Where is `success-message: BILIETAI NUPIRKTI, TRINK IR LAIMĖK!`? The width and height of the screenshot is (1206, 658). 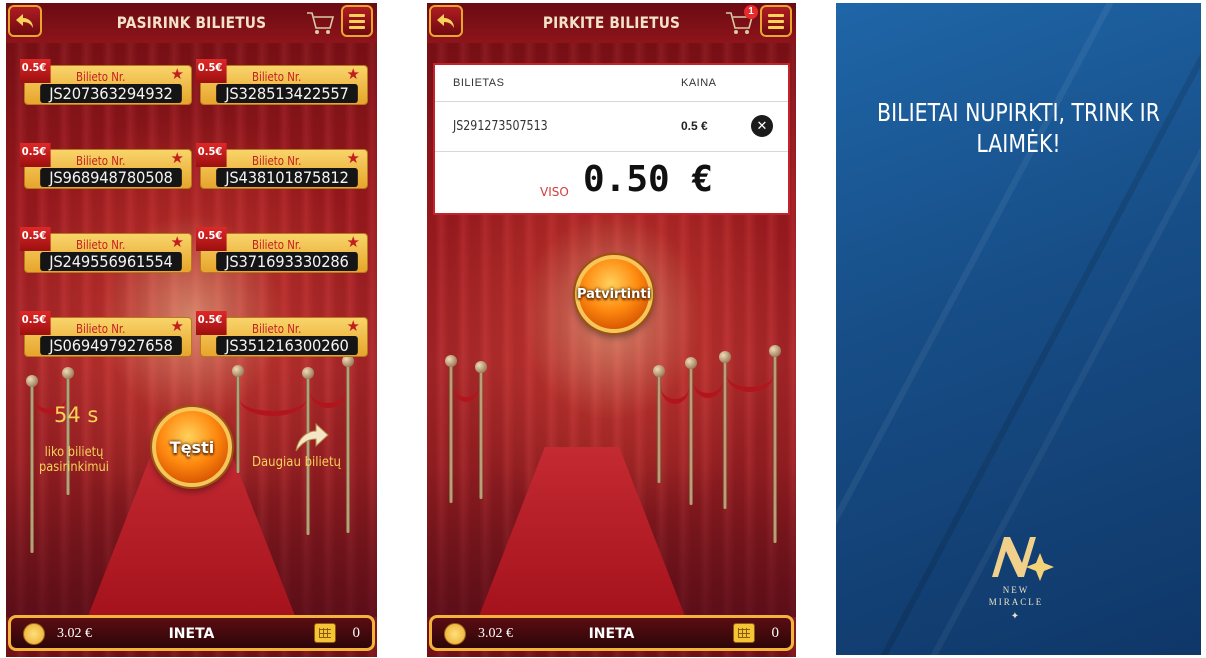 success-message: BILIETAI NUPIRKTI, TRINK IR LAIMĖK! is located at coordinates (1018, 128).